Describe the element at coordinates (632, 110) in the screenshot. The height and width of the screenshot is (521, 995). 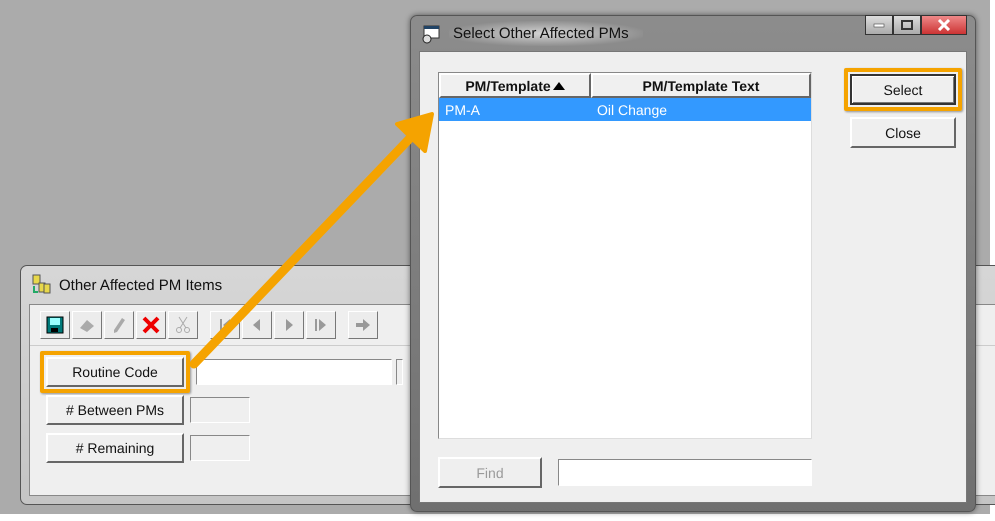
I see `list-cell-text: Oil Change` at that location.